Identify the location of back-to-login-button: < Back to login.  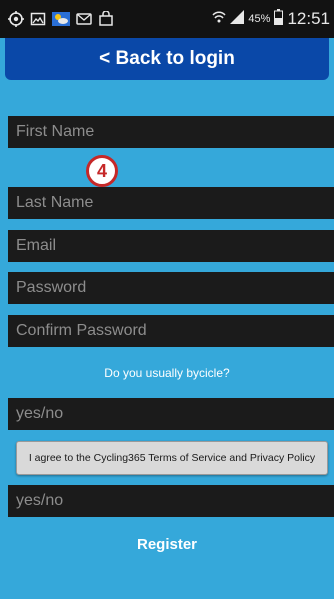
(167, 59).